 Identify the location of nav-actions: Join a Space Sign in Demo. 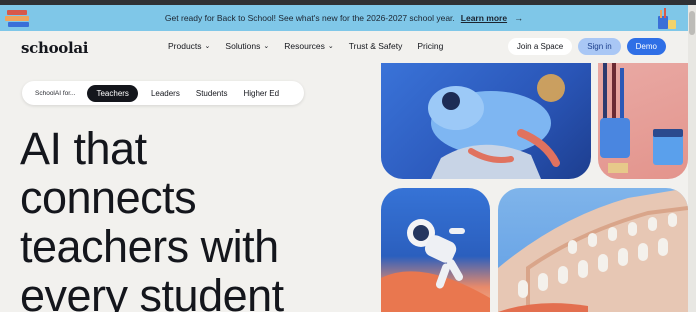
(586, 46).